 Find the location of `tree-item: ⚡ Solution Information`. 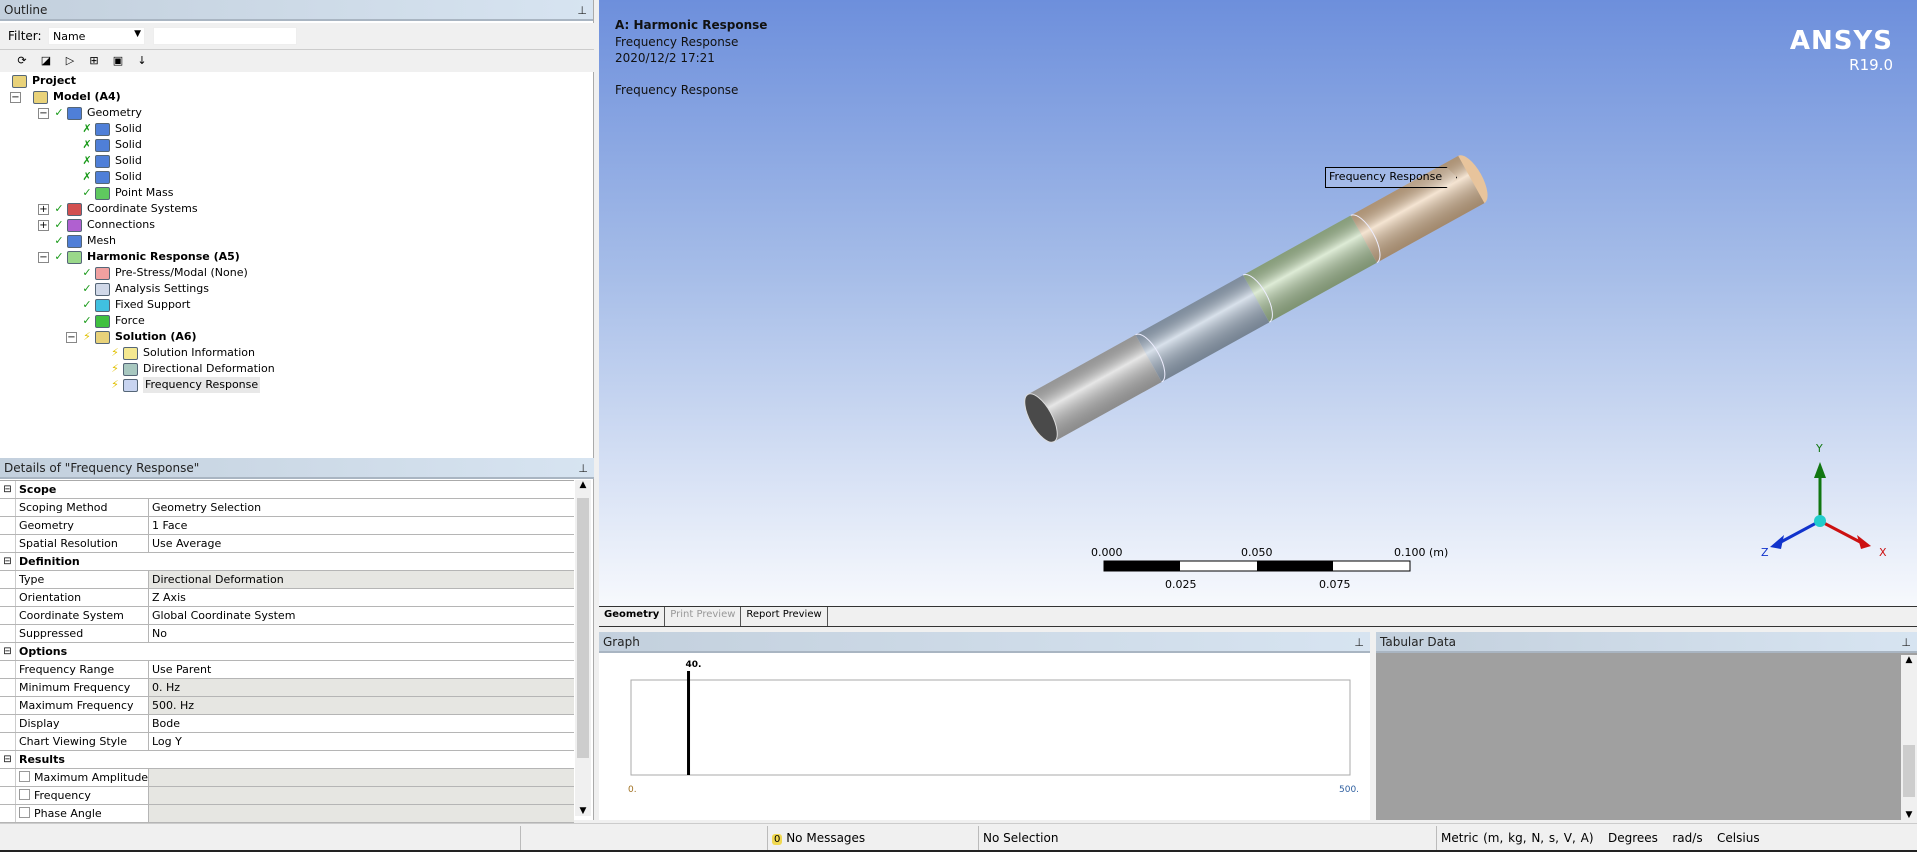

tree-item: ⚡ Solution Information is located at coordinates (297, 353).